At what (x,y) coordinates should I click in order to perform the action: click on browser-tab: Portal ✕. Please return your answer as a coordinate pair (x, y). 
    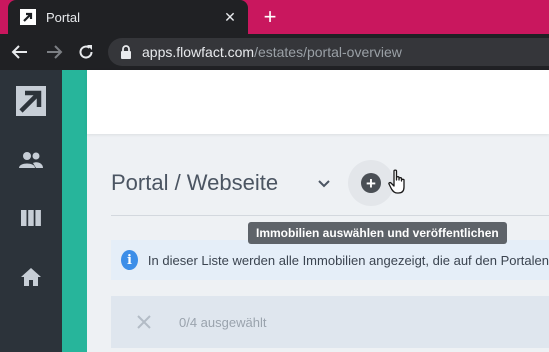
    Looking at the image, I should click on (128, 17).